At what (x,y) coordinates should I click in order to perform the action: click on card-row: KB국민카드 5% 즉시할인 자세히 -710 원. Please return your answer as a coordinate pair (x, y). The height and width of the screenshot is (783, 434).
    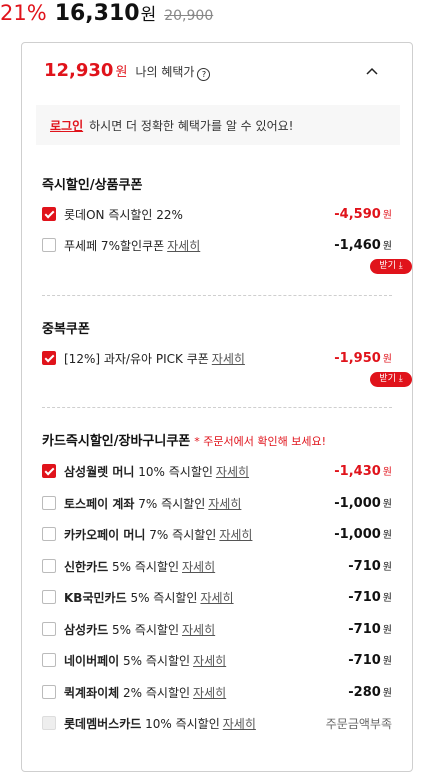
    Looking at the image, I should click on (217, 598).